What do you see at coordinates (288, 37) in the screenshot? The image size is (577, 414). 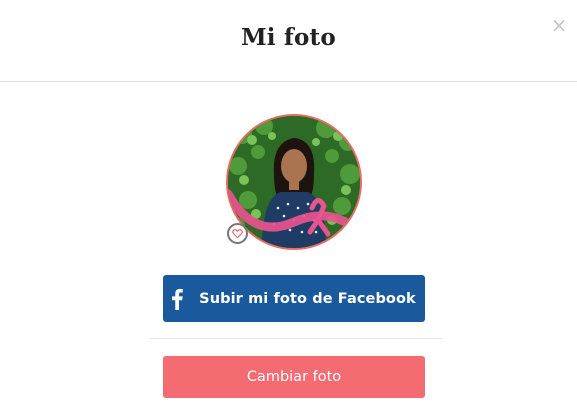 I see `modal-title: Mi foto` at bounding box center [288, 37].